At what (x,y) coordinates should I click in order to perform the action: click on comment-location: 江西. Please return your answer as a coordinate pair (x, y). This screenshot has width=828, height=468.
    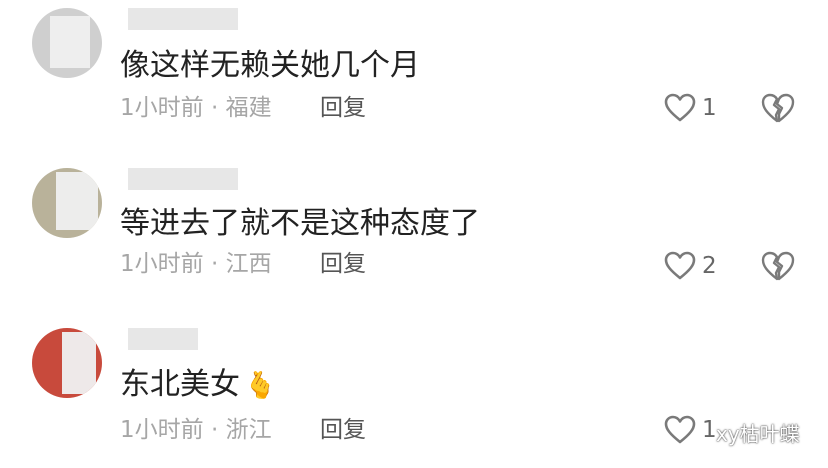
    Looking at the image, I should click on (248, 264).